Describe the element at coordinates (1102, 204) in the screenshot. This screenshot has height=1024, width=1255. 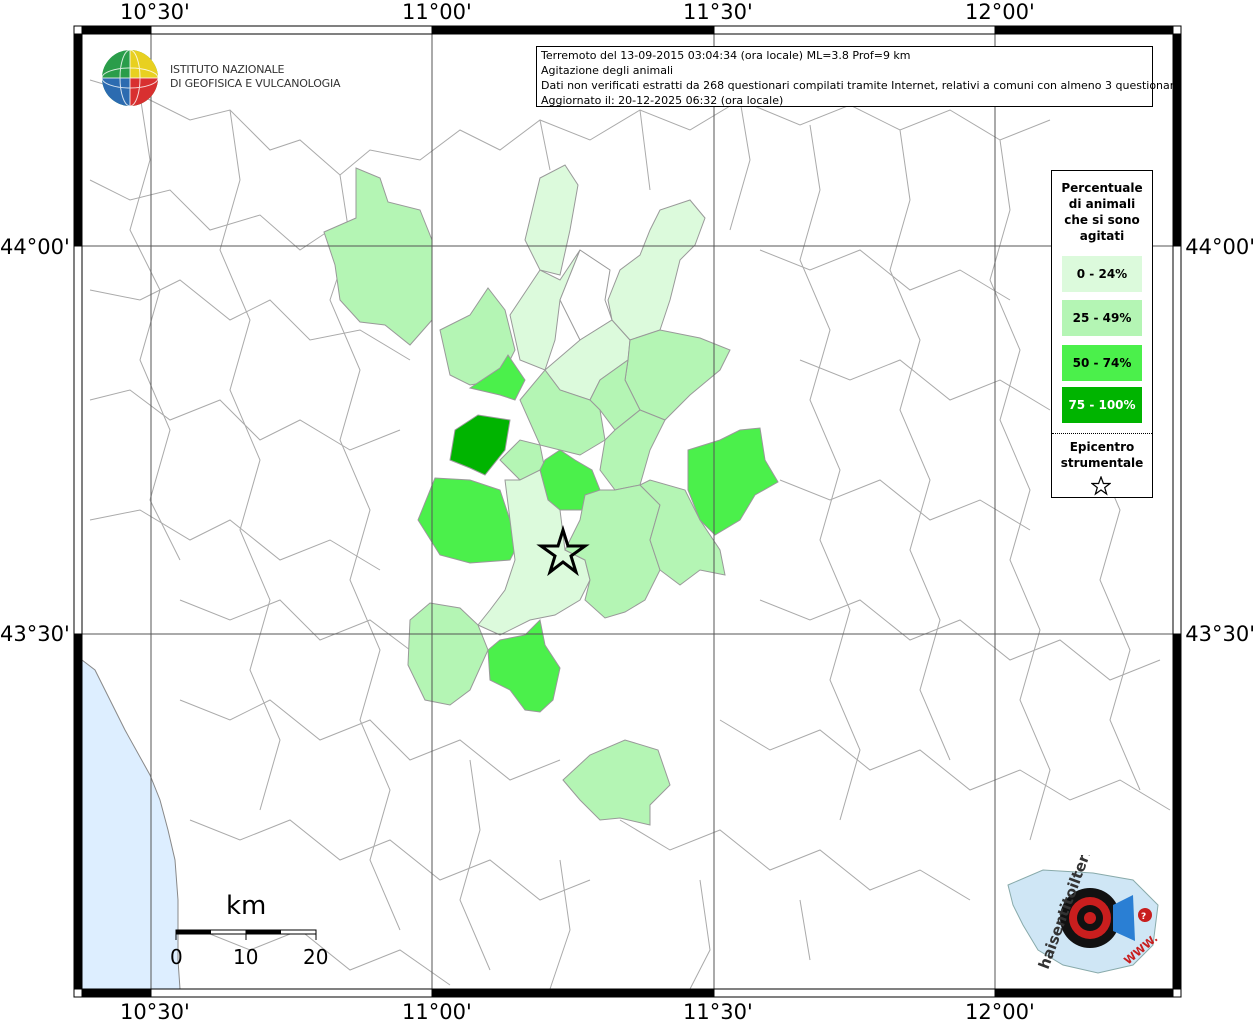
I see `legend-title-line: di animali` at that location.